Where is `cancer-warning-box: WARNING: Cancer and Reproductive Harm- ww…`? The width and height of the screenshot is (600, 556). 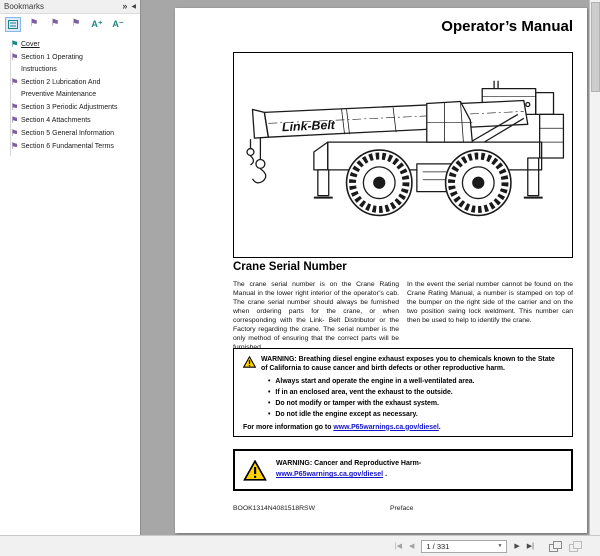 cancer-warning-box: WARNING: Cancer and Reproductive Harm- ww… is located at coordinates (403, 470).